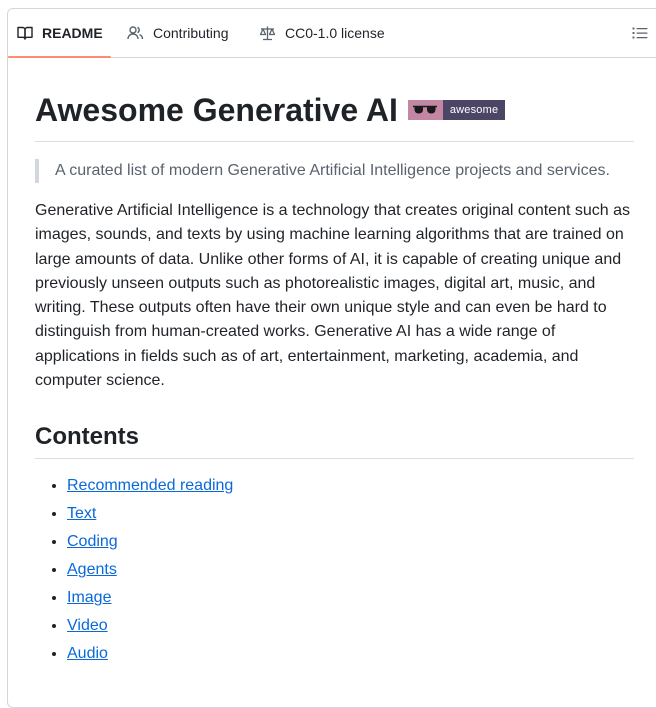  I want to click on tab-readme: README, so click(59, 33).